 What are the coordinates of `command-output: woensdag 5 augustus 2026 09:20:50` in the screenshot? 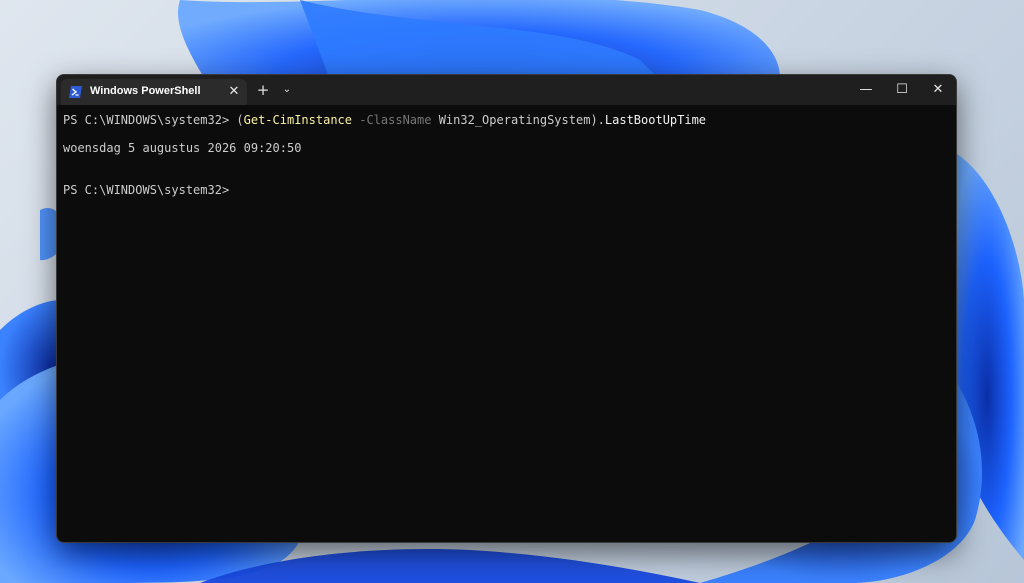 It's located at (182, 148).